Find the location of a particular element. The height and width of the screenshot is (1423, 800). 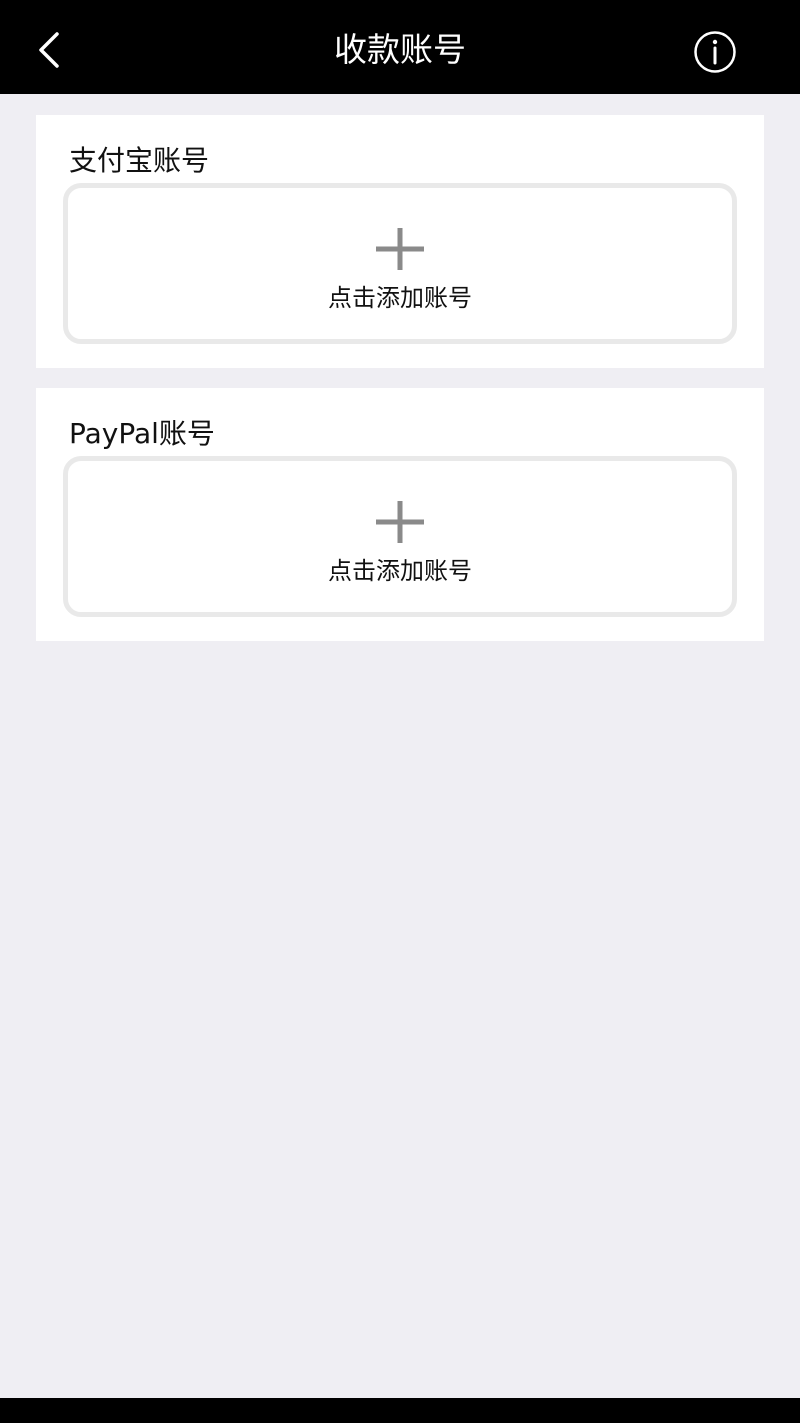

bottom-bar is located at coordinates (400, 1410).